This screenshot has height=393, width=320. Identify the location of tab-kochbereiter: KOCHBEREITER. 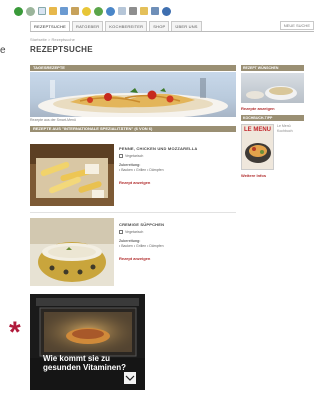
(126, 26).